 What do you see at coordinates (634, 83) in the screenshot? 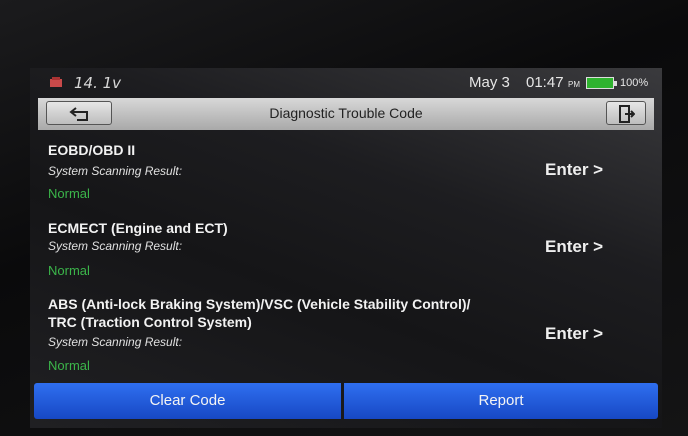
I see `battery-percent: 100%` at bounding box center [634, 83].